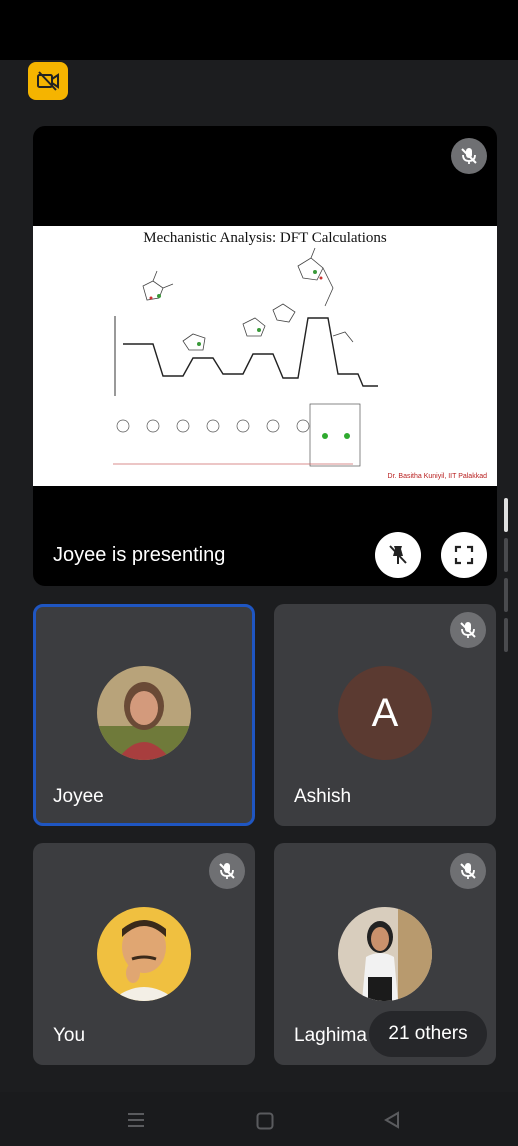 Image resolution: width=518 pixels, height=1146 pixels. I want to click on back-icon, so click(392, 1120).